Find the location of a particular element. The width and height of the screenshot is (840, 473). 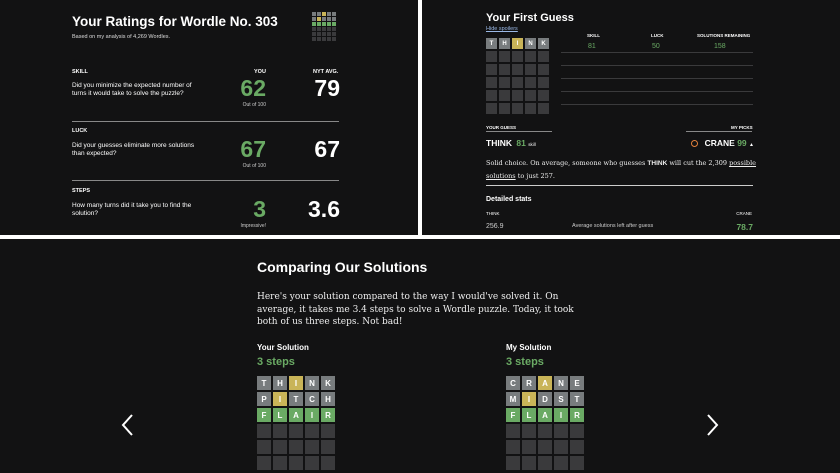

solution-tile: H is located at coordinates (328, 399).